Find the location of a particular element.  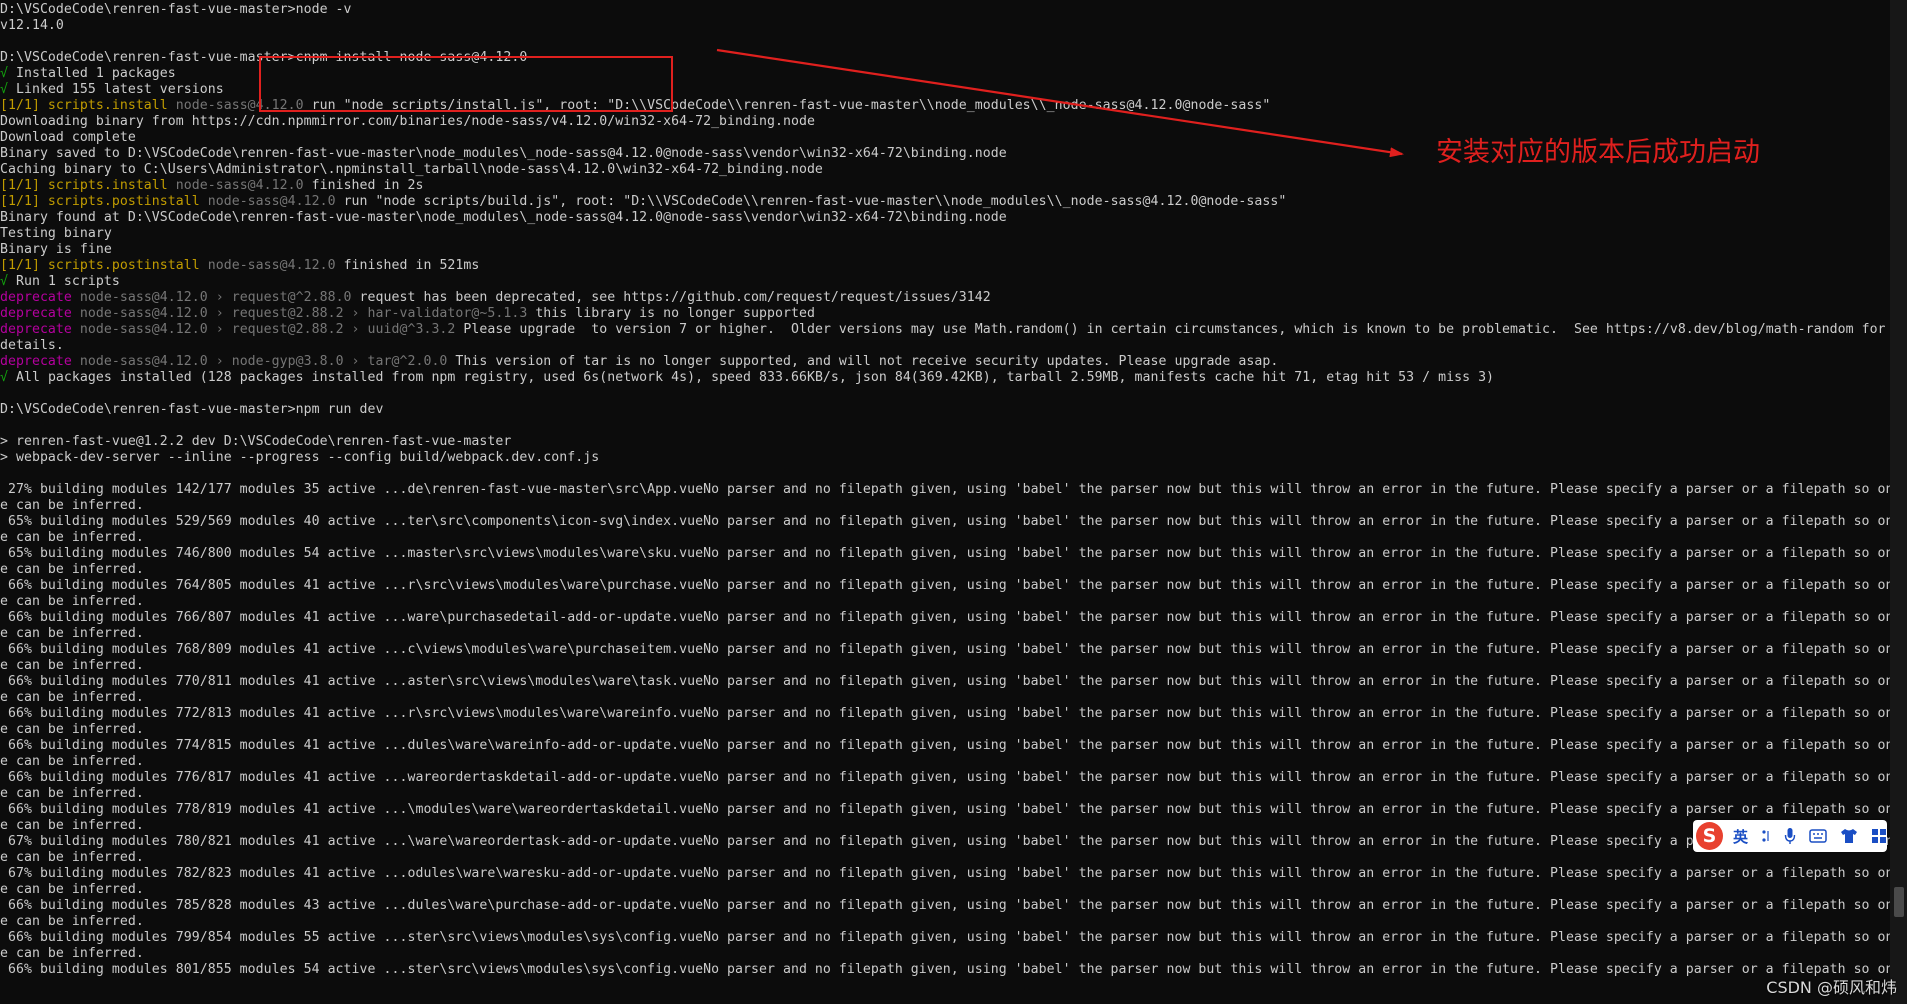

terminal-line: Testing binary is located at coordinates (945, 234).